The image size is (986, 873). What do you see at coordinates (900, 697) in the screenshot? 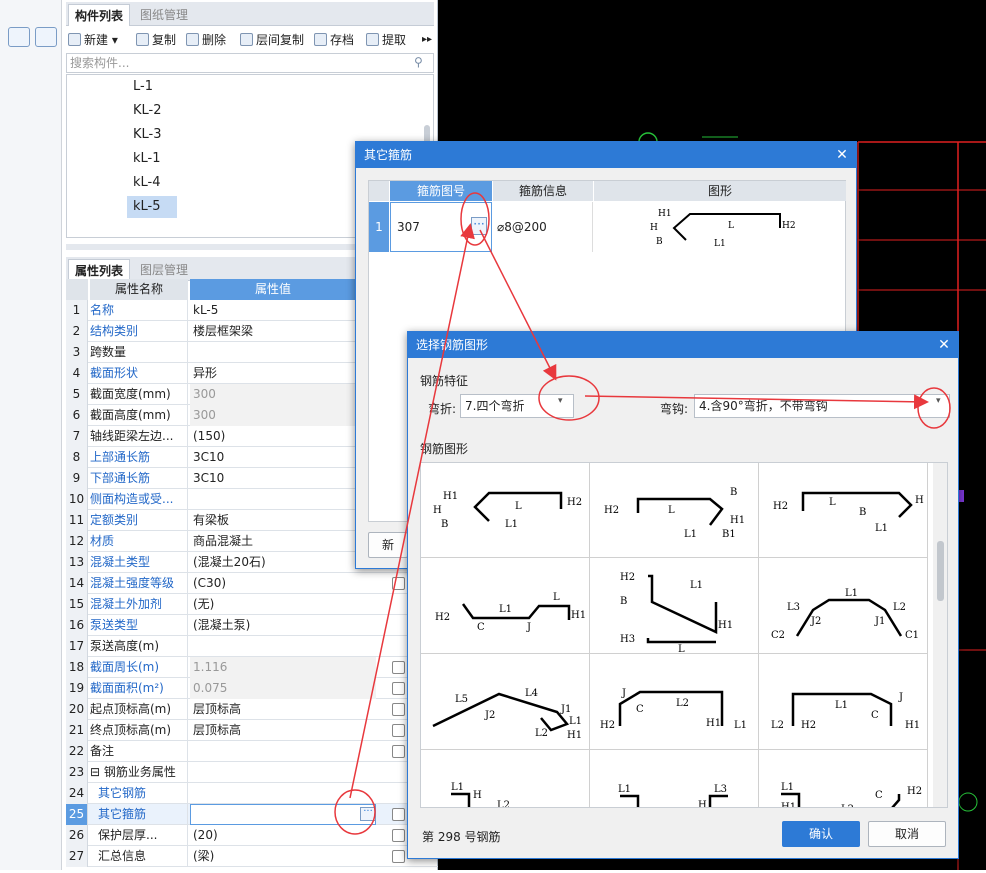
I see `svg-text: J` at bounding box center [900, 697].